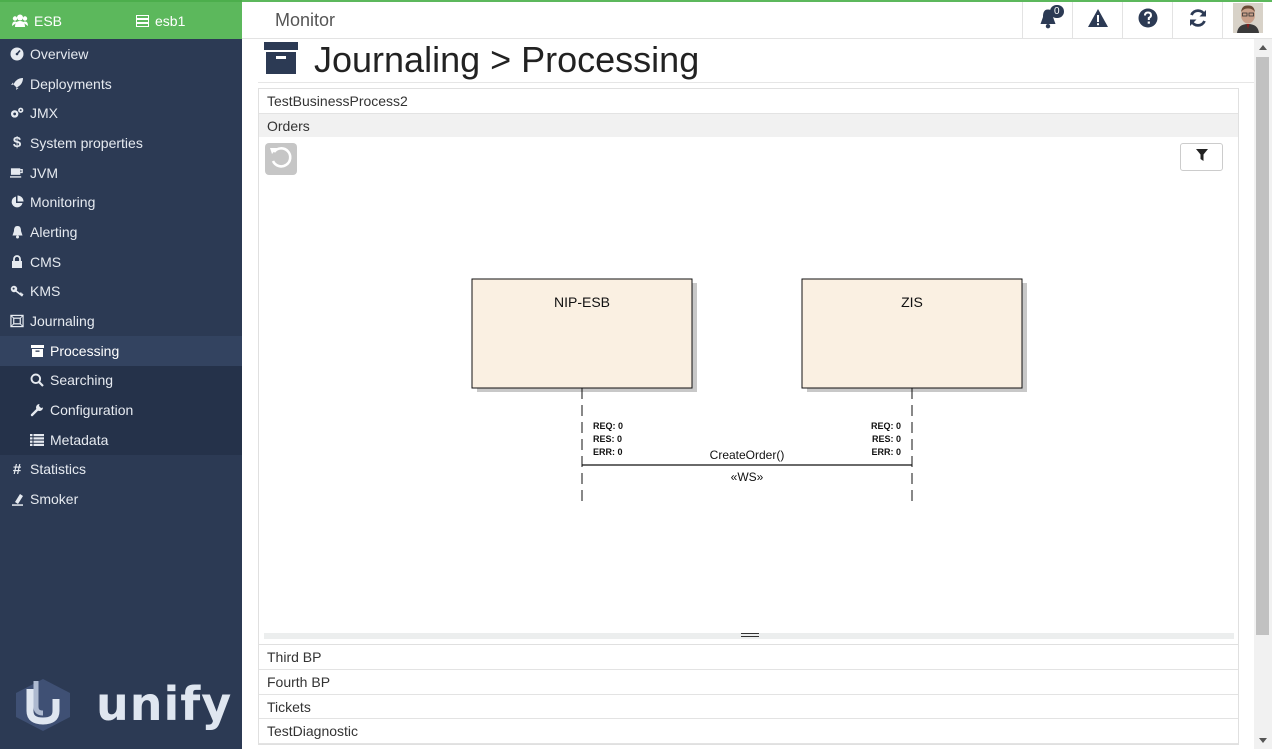 This screenshot has height=749, width=1272. I want to click on scroll-down-arrow, so click(1263, 740).